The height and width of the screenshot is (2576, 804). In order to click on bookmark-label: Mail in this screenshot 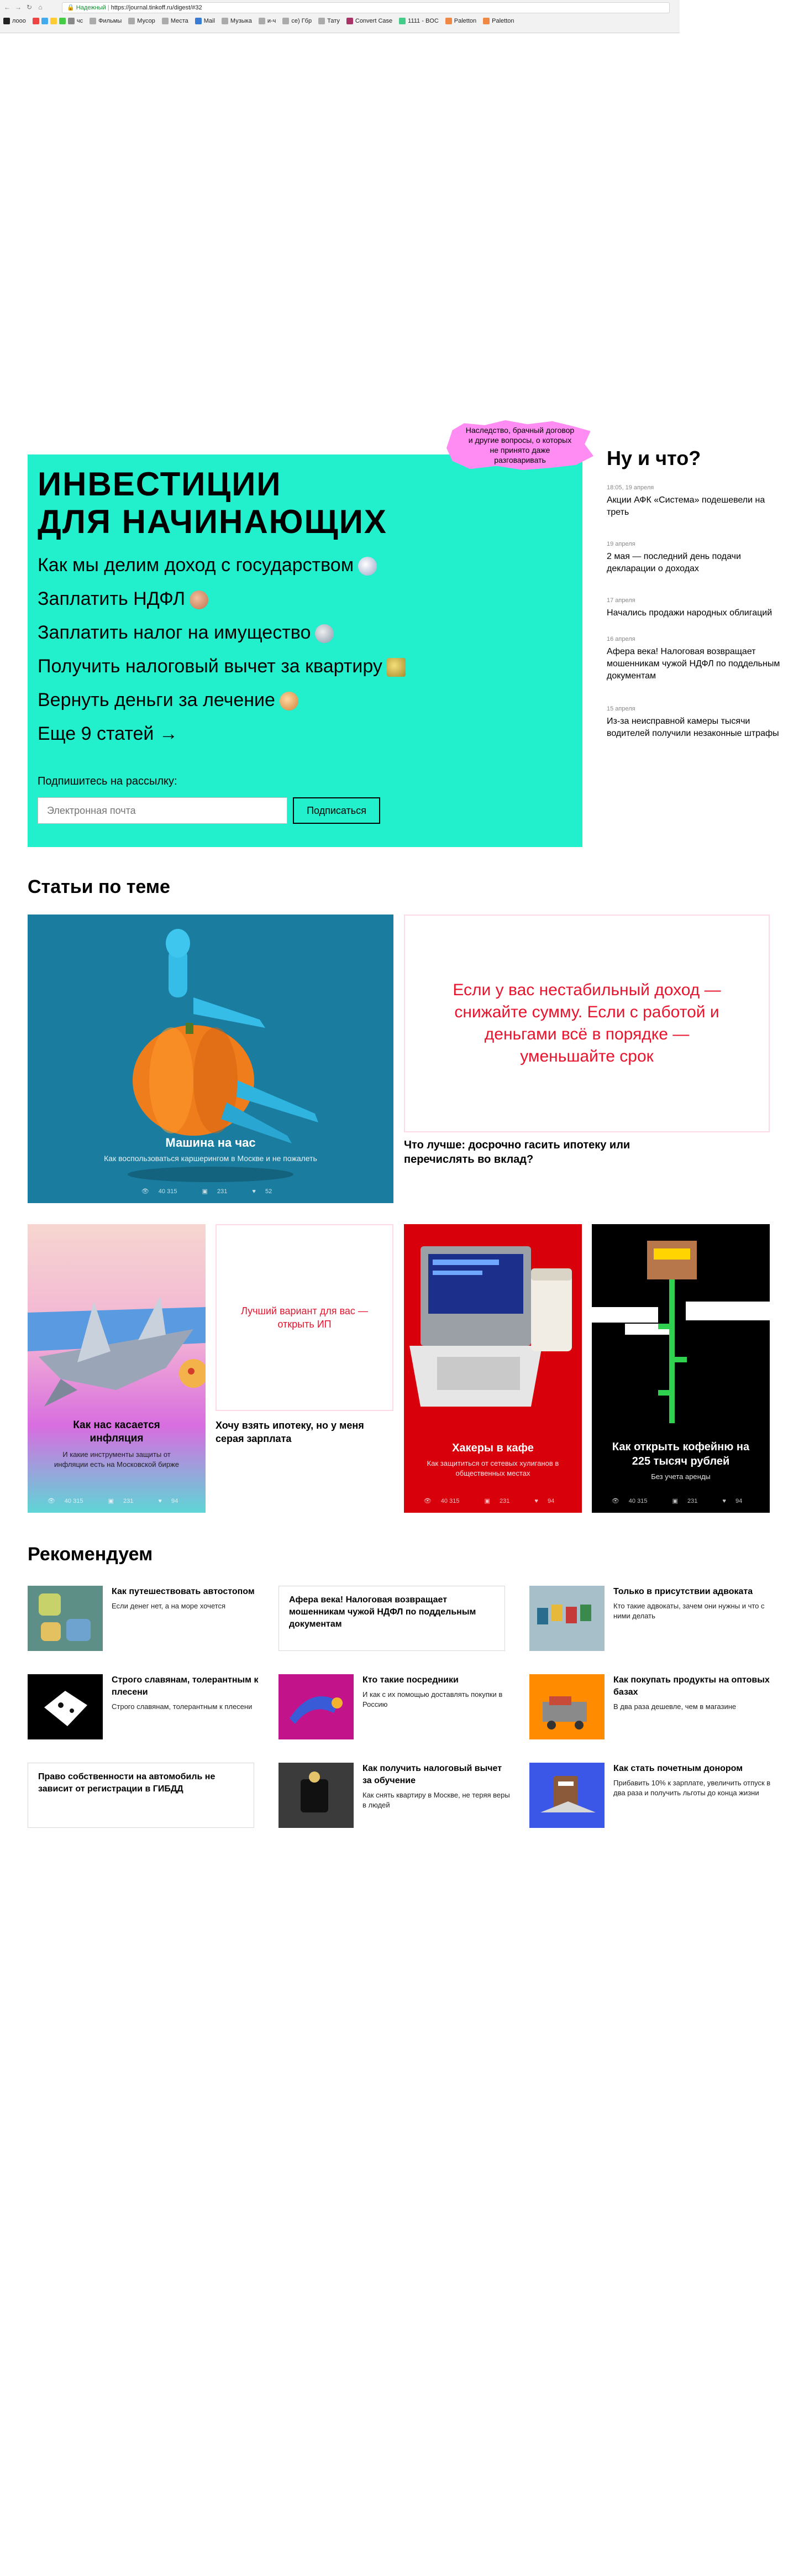, I will do `click(209, 21)`.